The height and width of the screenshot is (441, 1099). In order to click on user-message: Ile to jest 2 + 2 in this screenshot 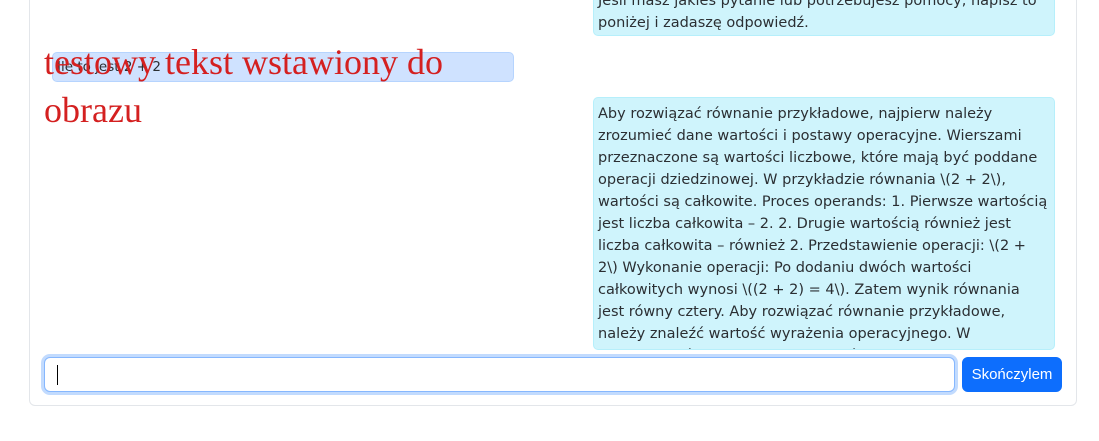, I will do `click(283, 67)`.